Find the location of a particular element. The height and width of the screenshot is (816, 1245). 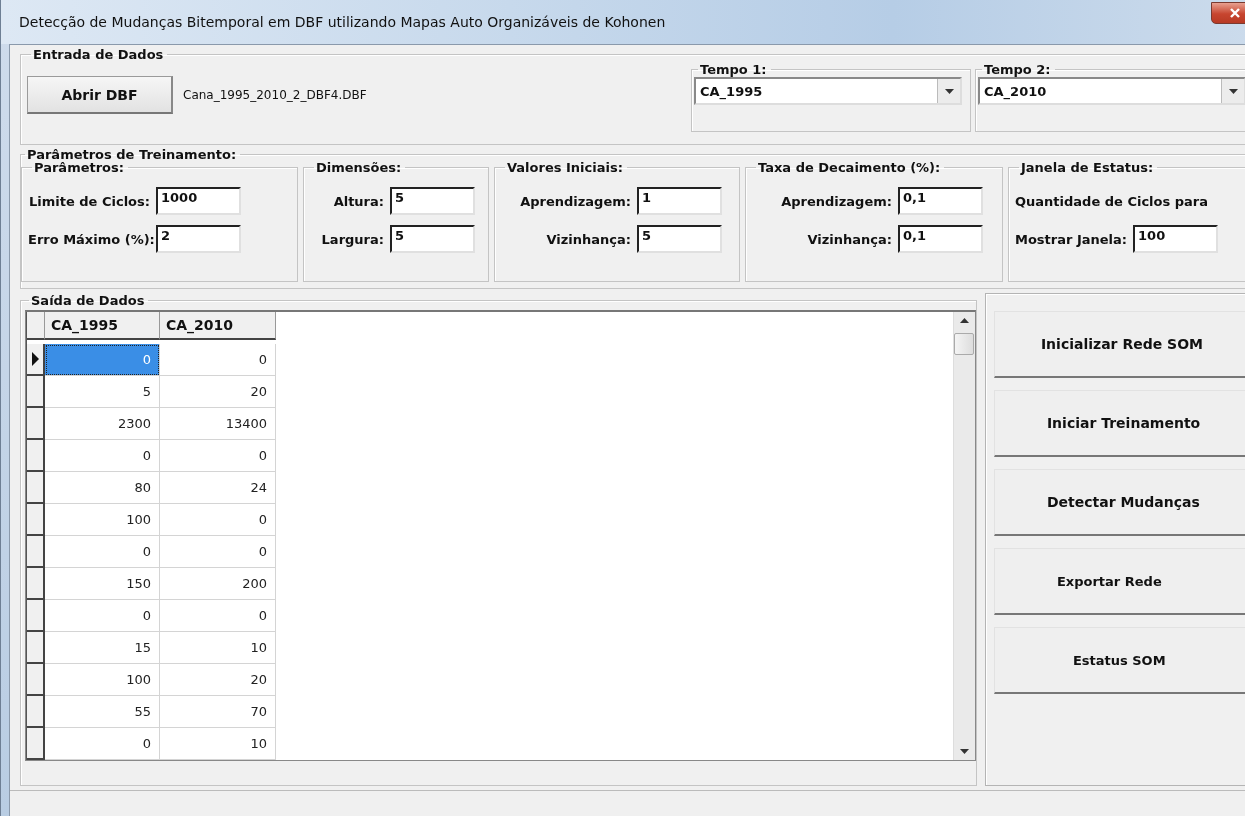

group-title: Parâmetros: is located at coordinates (79, 167).